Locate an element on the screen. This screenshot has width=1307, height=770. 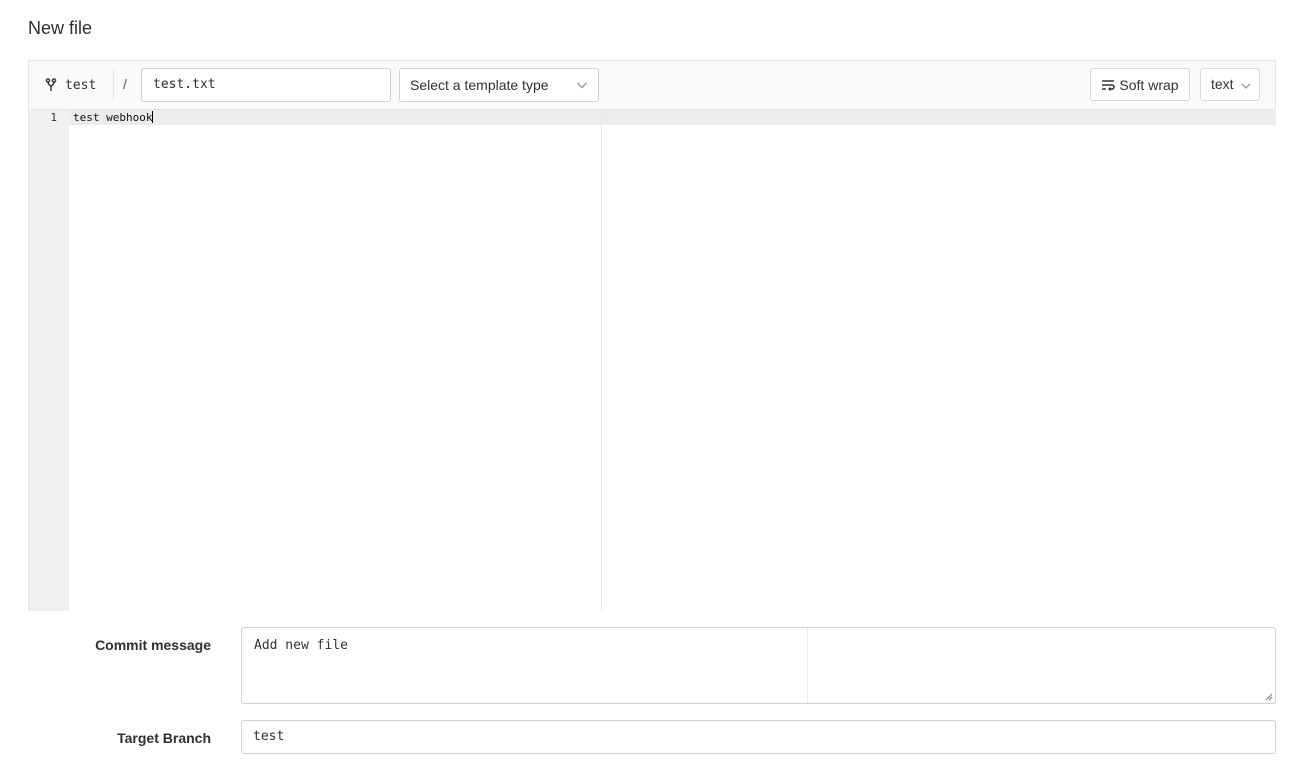
target-branch-label: Target Branch is located at coordinates (164, 738).